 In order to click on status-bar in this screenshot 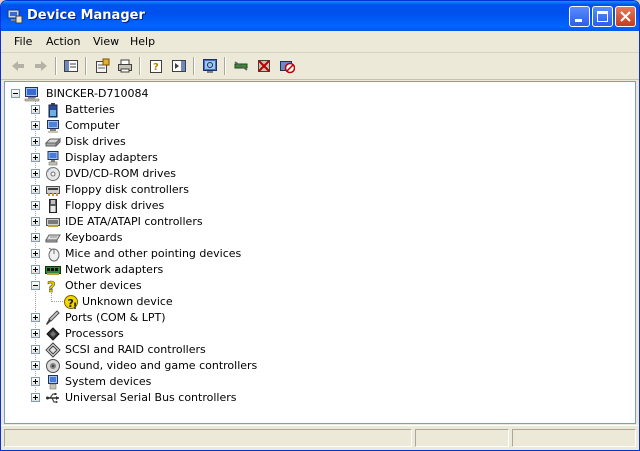, I will do `click(320, 437)`.